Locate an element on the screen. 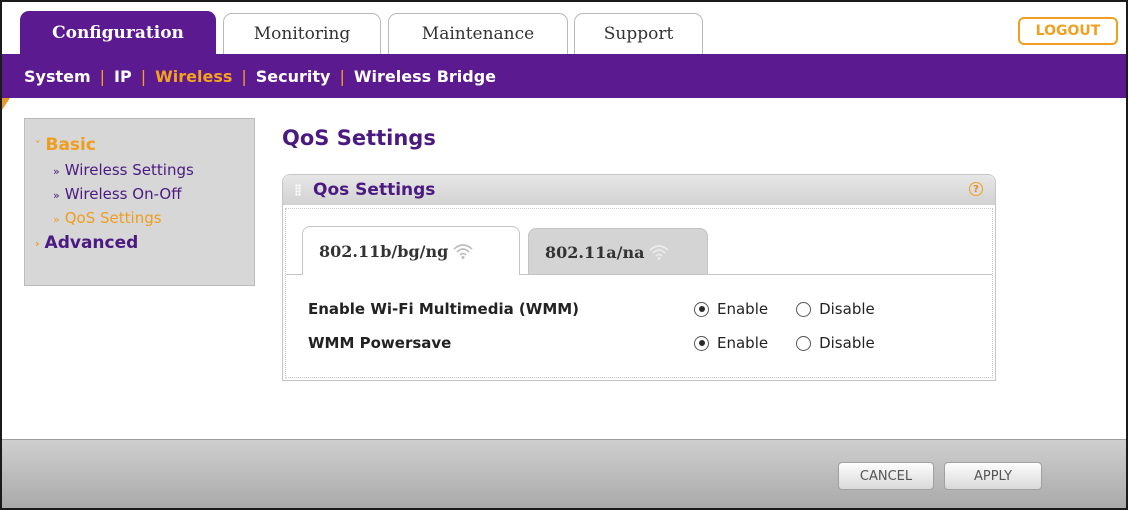 This screenshot has height=510, width=1128. menu-advanced-label: Advanced is located at coordinates (91, 243).